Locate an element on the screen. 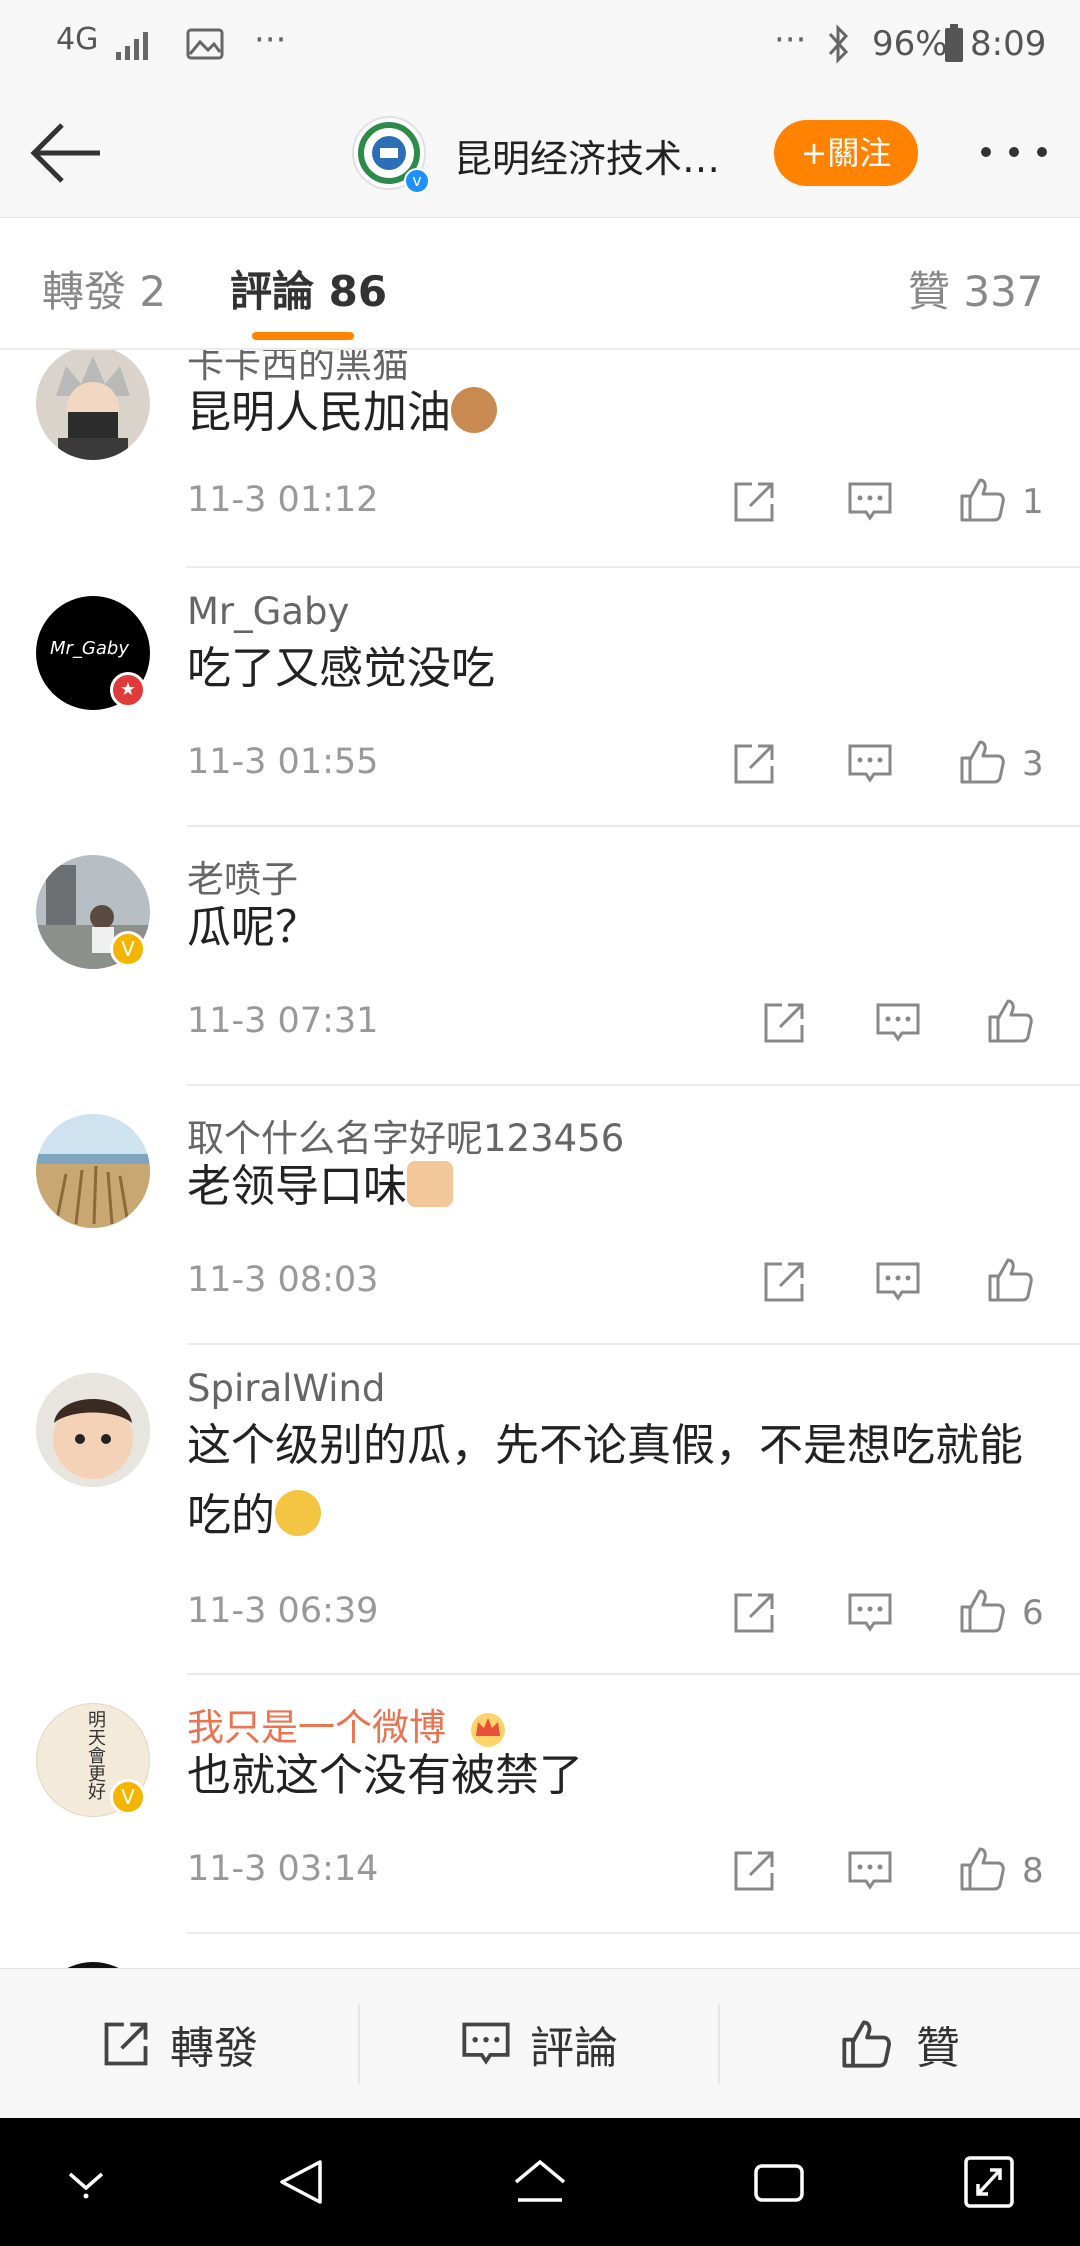 Image resolution: width=1080 pixels, height=2246 pixels. tab-comments: 評論 86 is located at coordinates (308, 288).